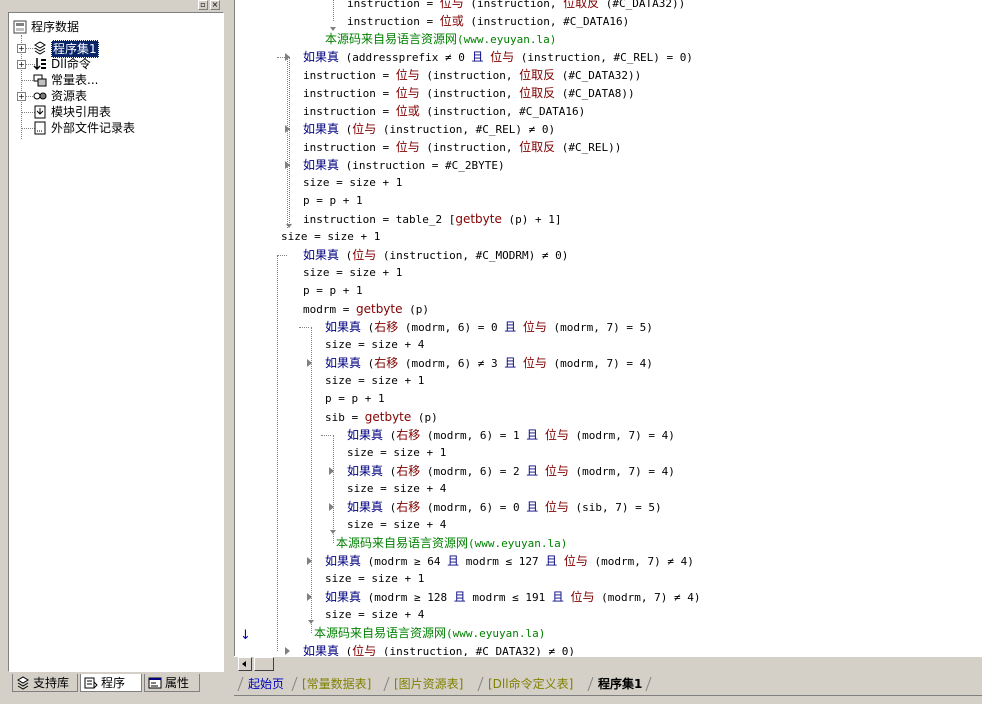 The height and width of the screenshot is (704, 982). I want to click on tree-item-resources: + 资源表, so click(116, 96).